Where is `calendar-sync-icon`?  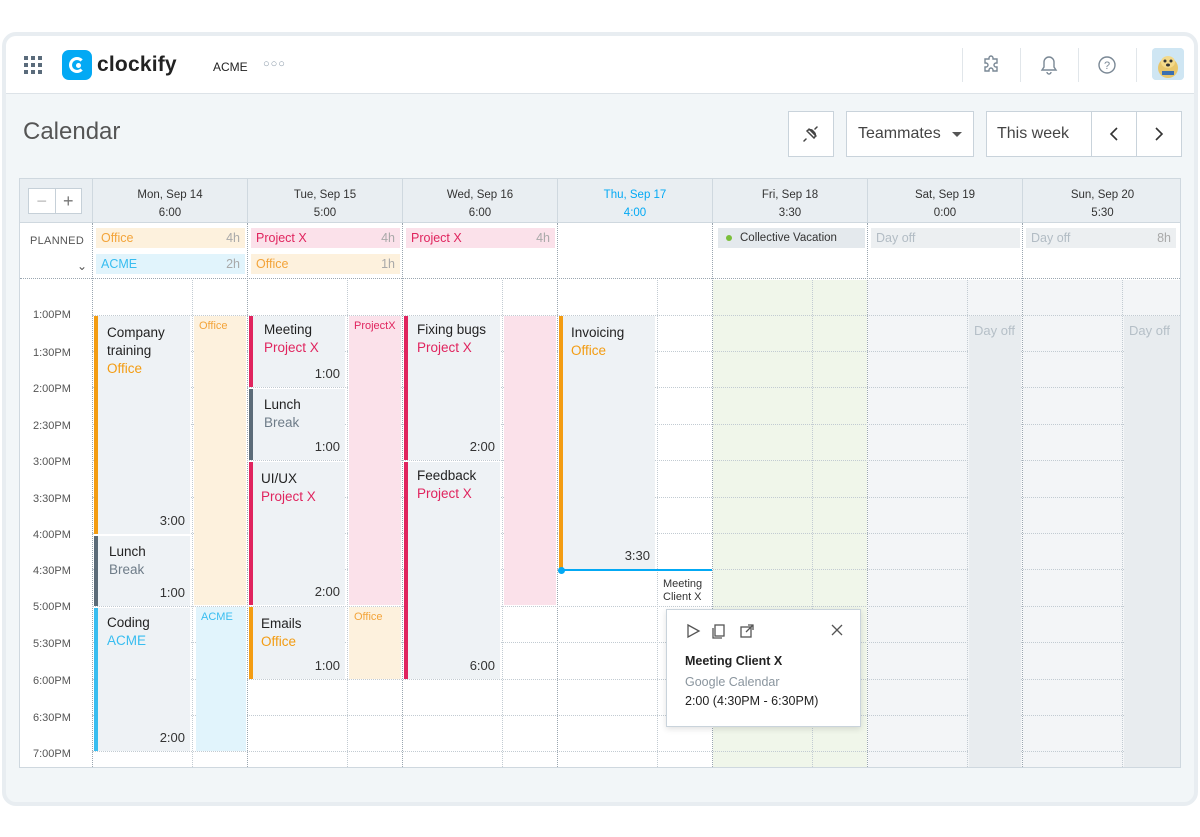 calendar-sync-icon is located at coordinates (810, 134).